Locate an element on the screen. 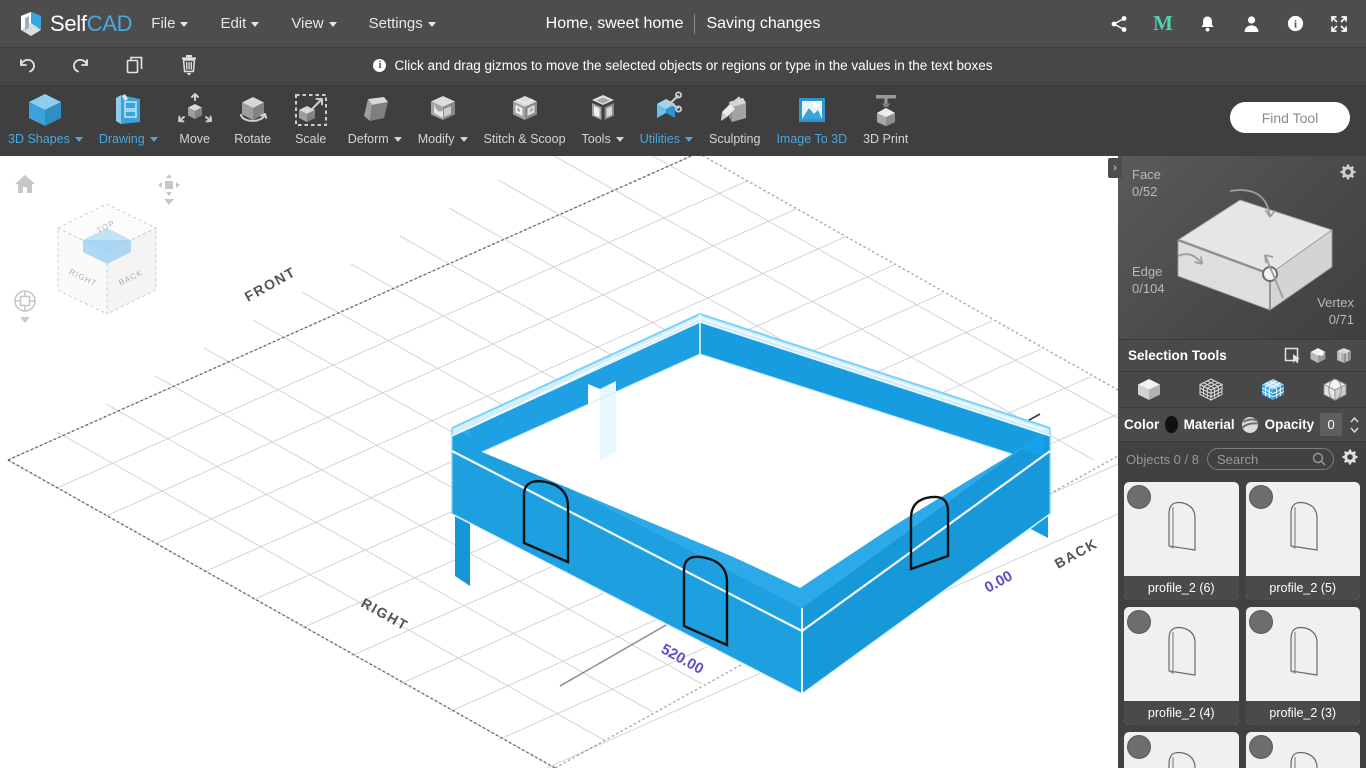 Image resolution: width=1366 pixels, height=768 pixels. tool-stitch-scoop: Stitch & Scoop is located at coordinates (525, 119).